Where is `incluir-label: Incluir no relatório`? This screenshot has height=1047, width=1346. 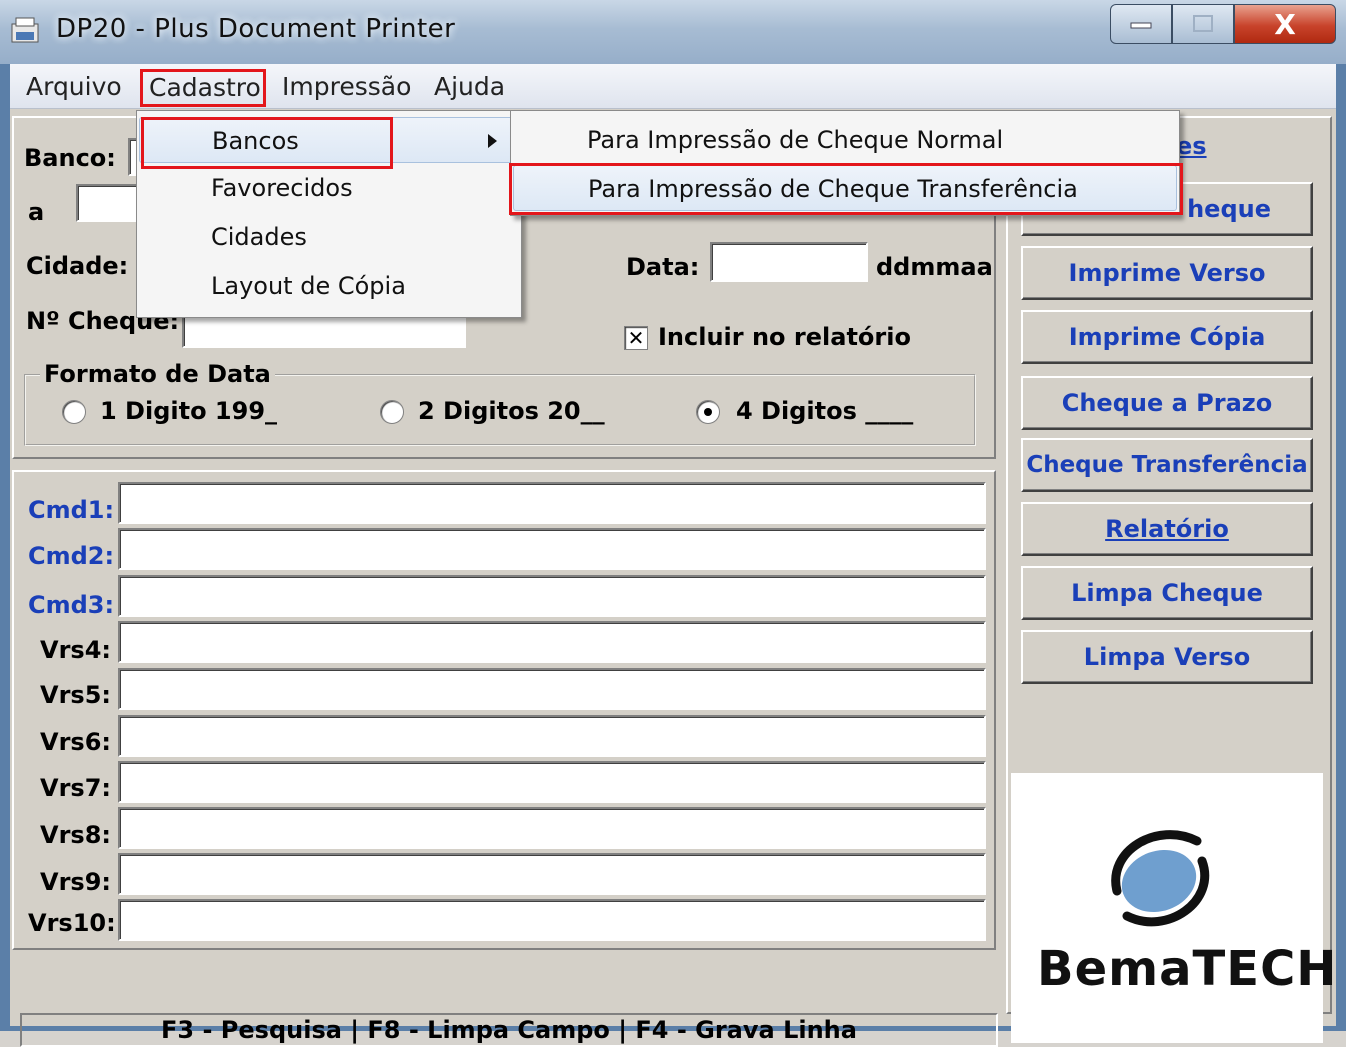
incluir-label: Incluir no relatório is located at coordinates (784, 337).